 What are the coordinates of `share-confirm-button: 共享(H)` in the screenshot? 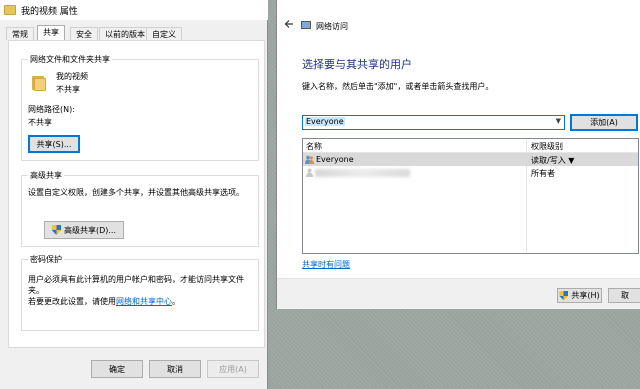 It's located at (579, 295).